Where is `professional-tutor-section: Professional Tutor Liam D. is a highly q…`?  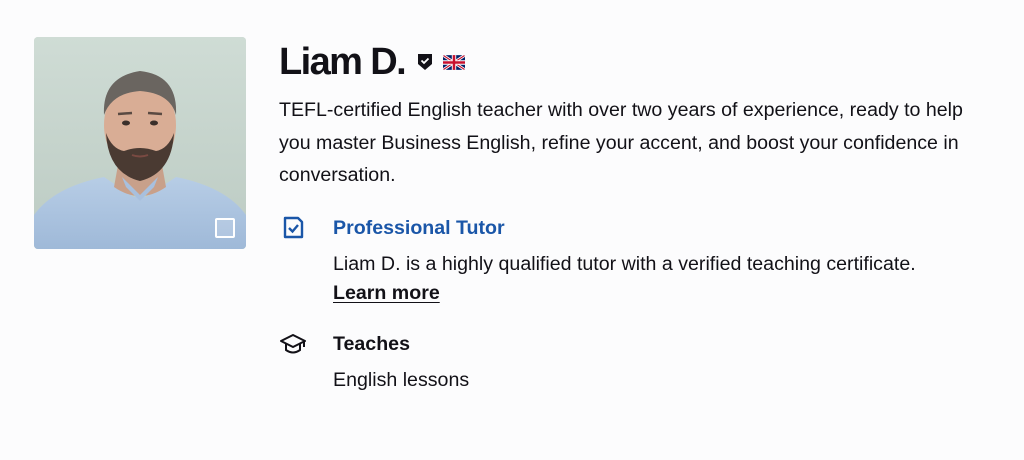
professional-tutor-section: Professional Tutor Liam D. is a highly q… is located at coordinates (639, 260).